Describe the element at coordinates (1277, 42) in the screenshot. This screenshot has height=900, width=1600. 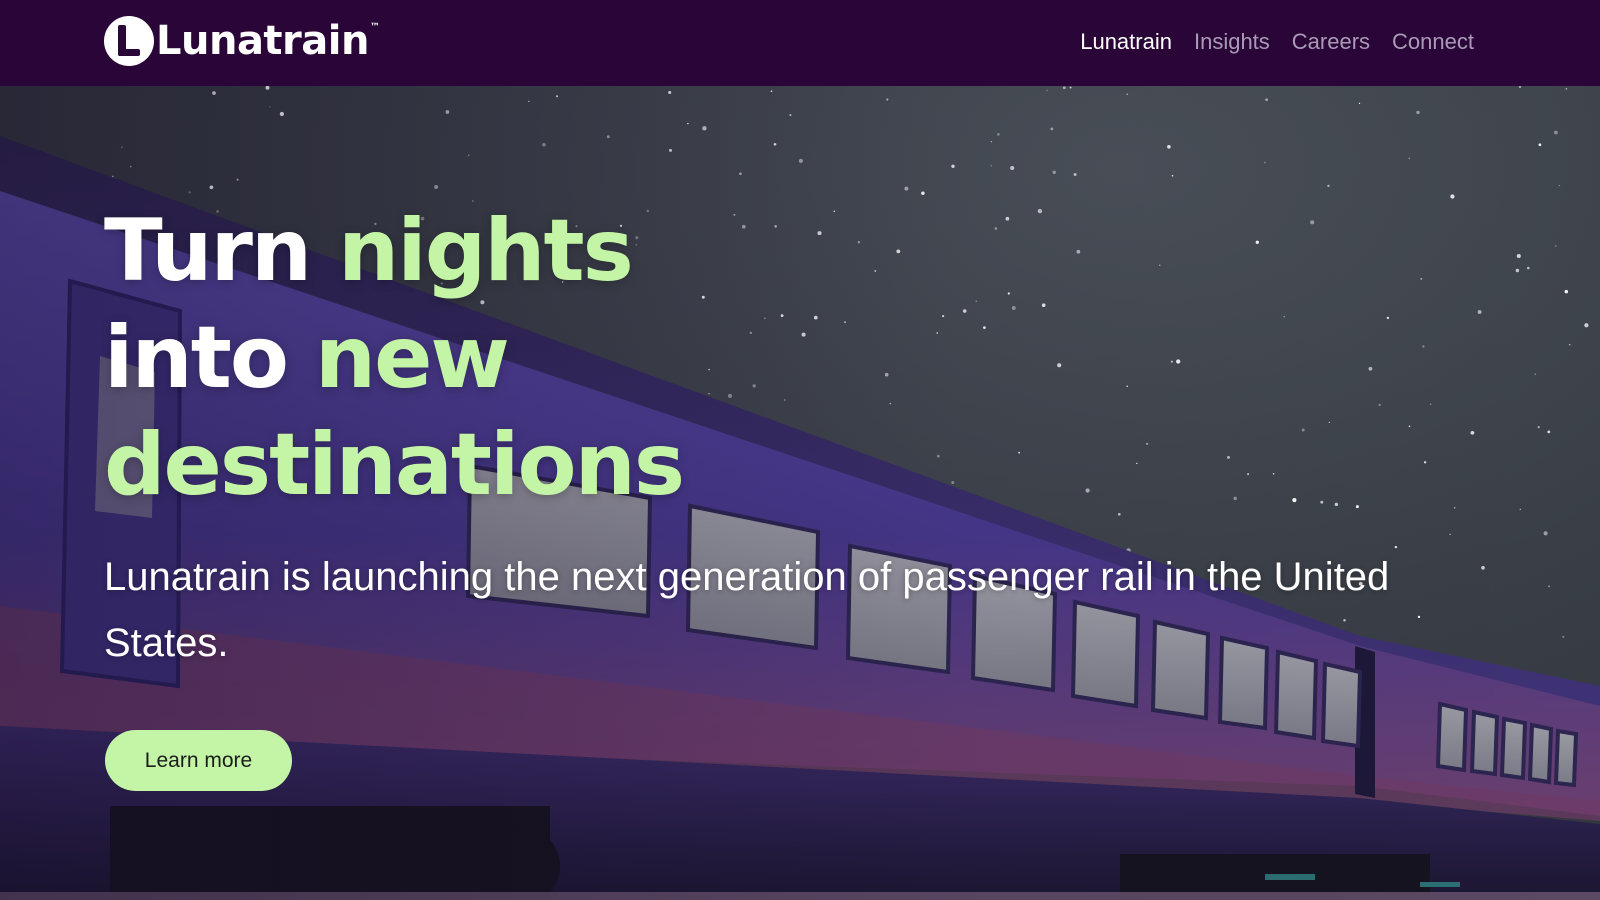
I see `main-nav: Lunatrain Insights Careers Connect` at that location.